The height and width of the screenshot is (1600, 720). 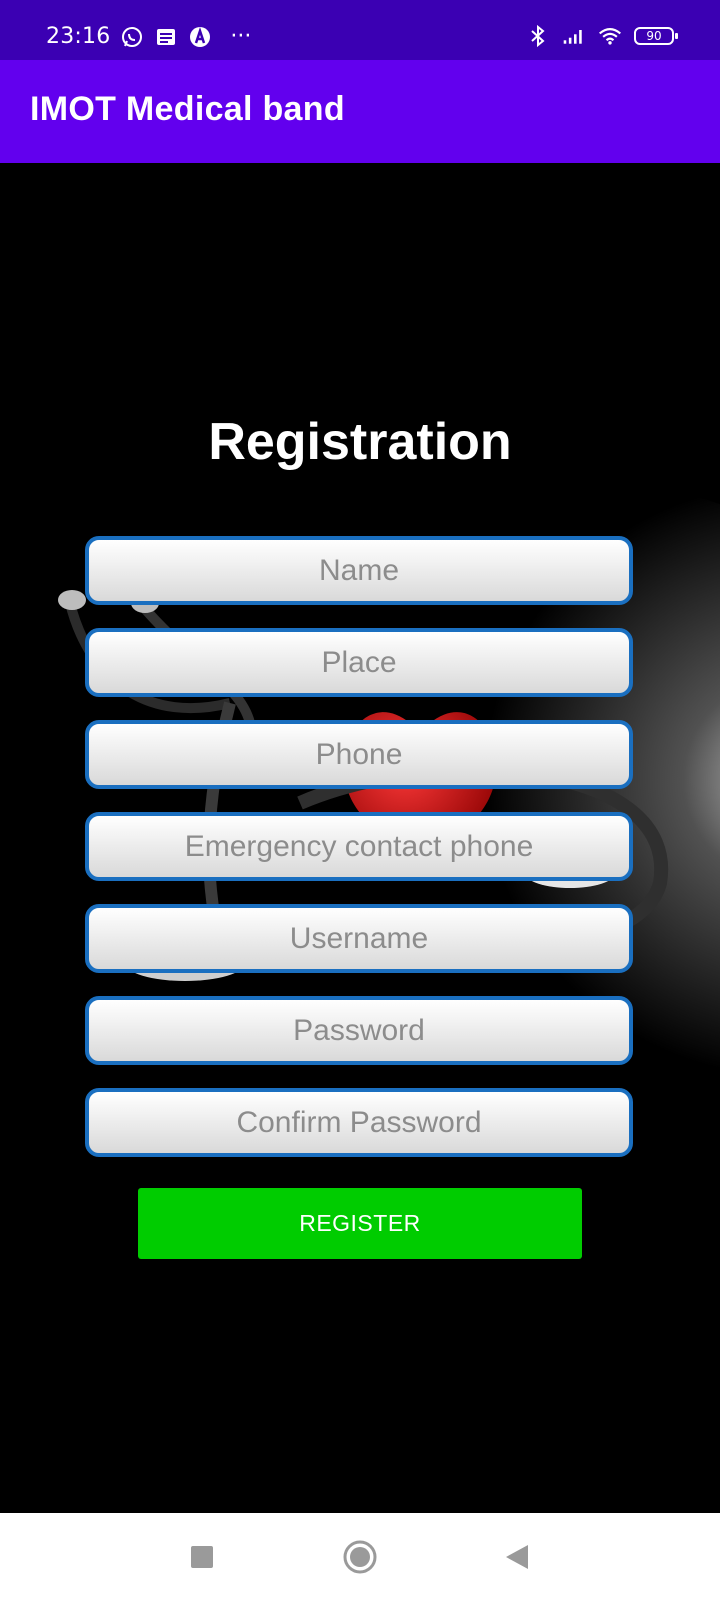 I want to click on home-button, so click(x=360, y=1557).